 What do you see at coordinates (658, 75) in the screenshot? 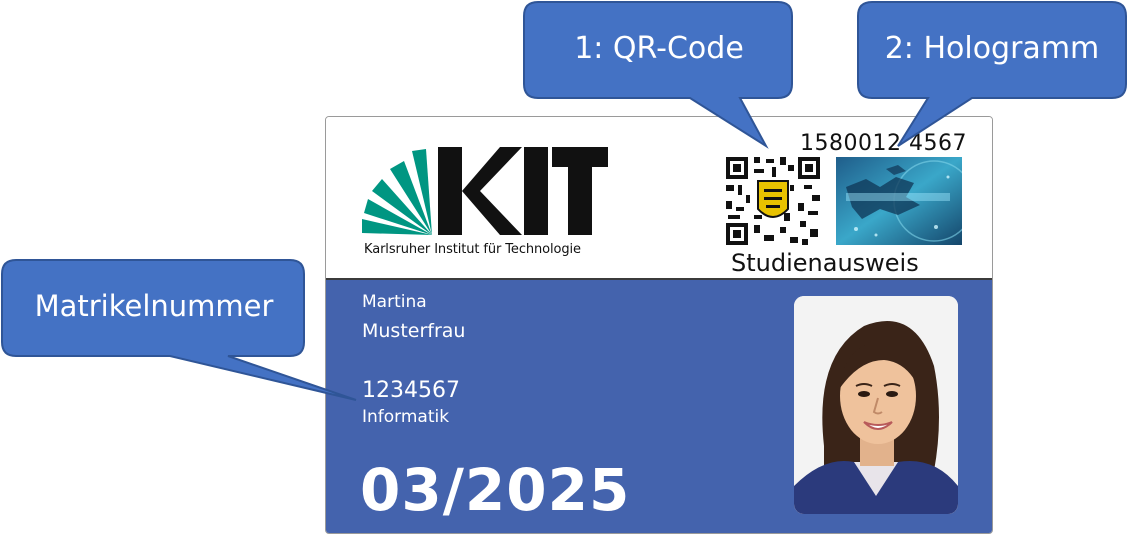
I see `qr-callout-bubble` at bounding box center [658, 75].